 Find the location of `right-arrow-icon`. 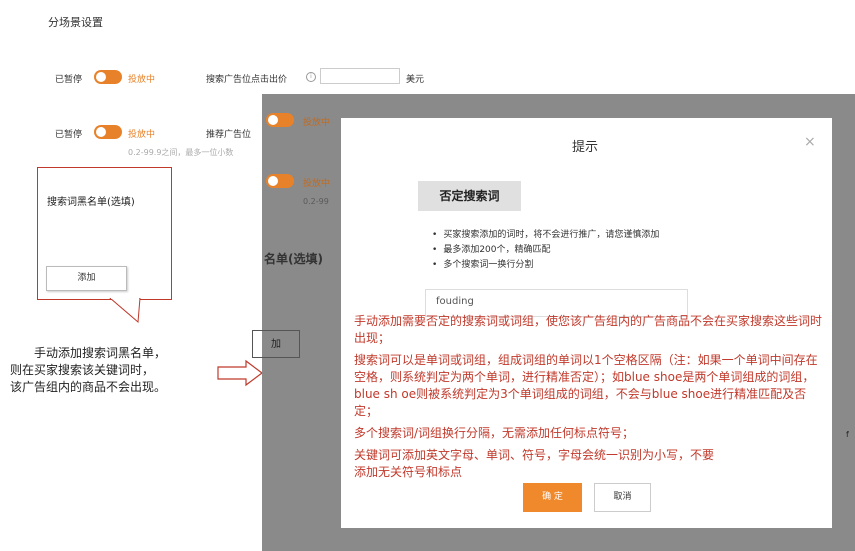

right-arrow-icon is located at coordinates (240, 373).